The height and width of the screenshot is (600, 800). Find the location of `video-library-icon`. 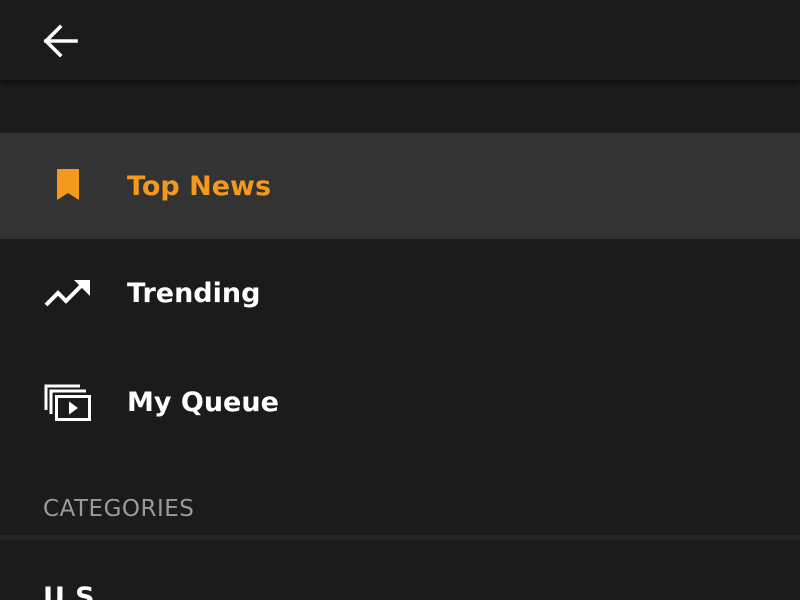

video-library-icon is located at coordinates (68, 402).